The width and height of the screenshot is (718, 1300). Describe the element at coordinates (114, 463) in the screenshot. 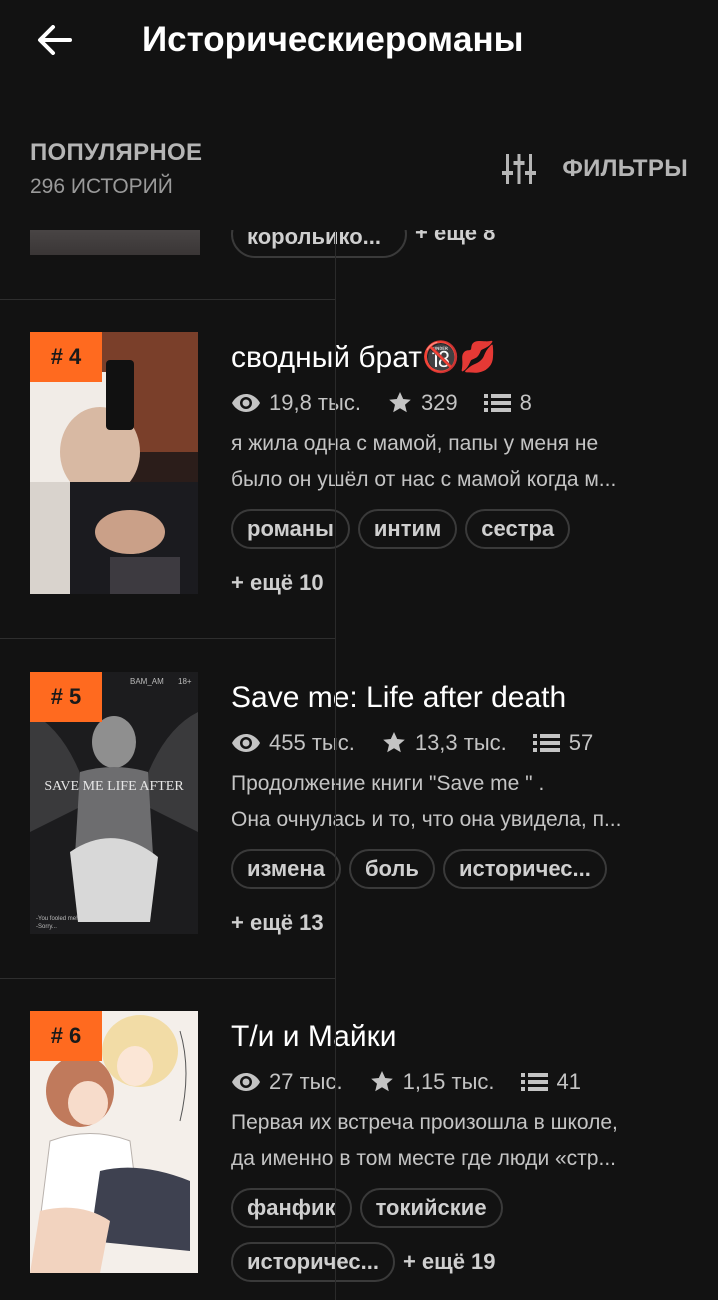

I see `story-cover: # 4` at that location.